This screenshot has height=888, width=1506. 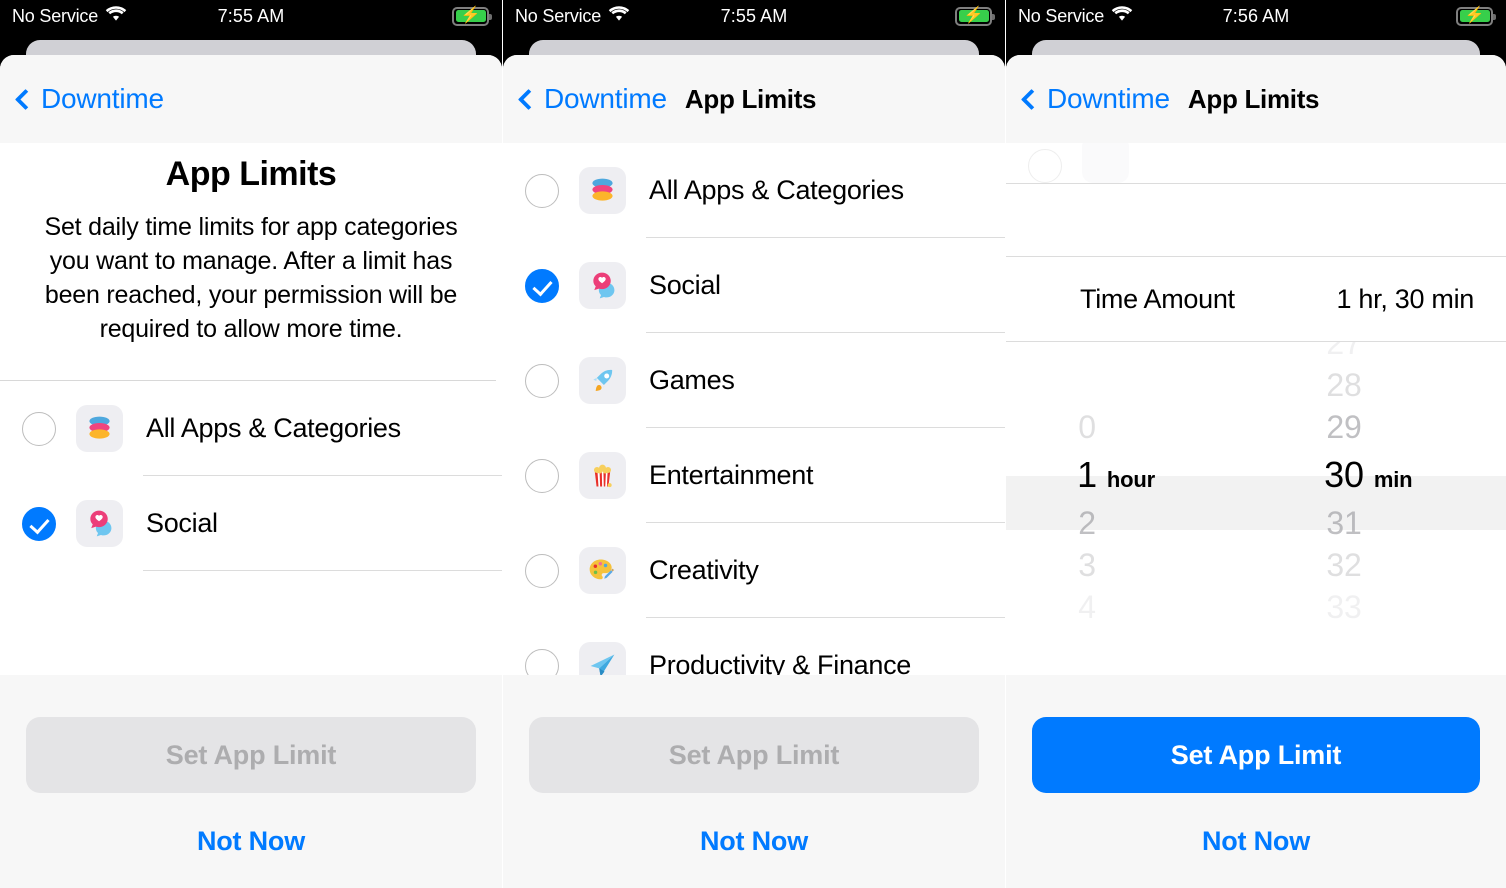 What do you see at coordinates (1381, 607) in the screenshot?
I see `picker-option: 33min` at bounding box center [1381, 607].